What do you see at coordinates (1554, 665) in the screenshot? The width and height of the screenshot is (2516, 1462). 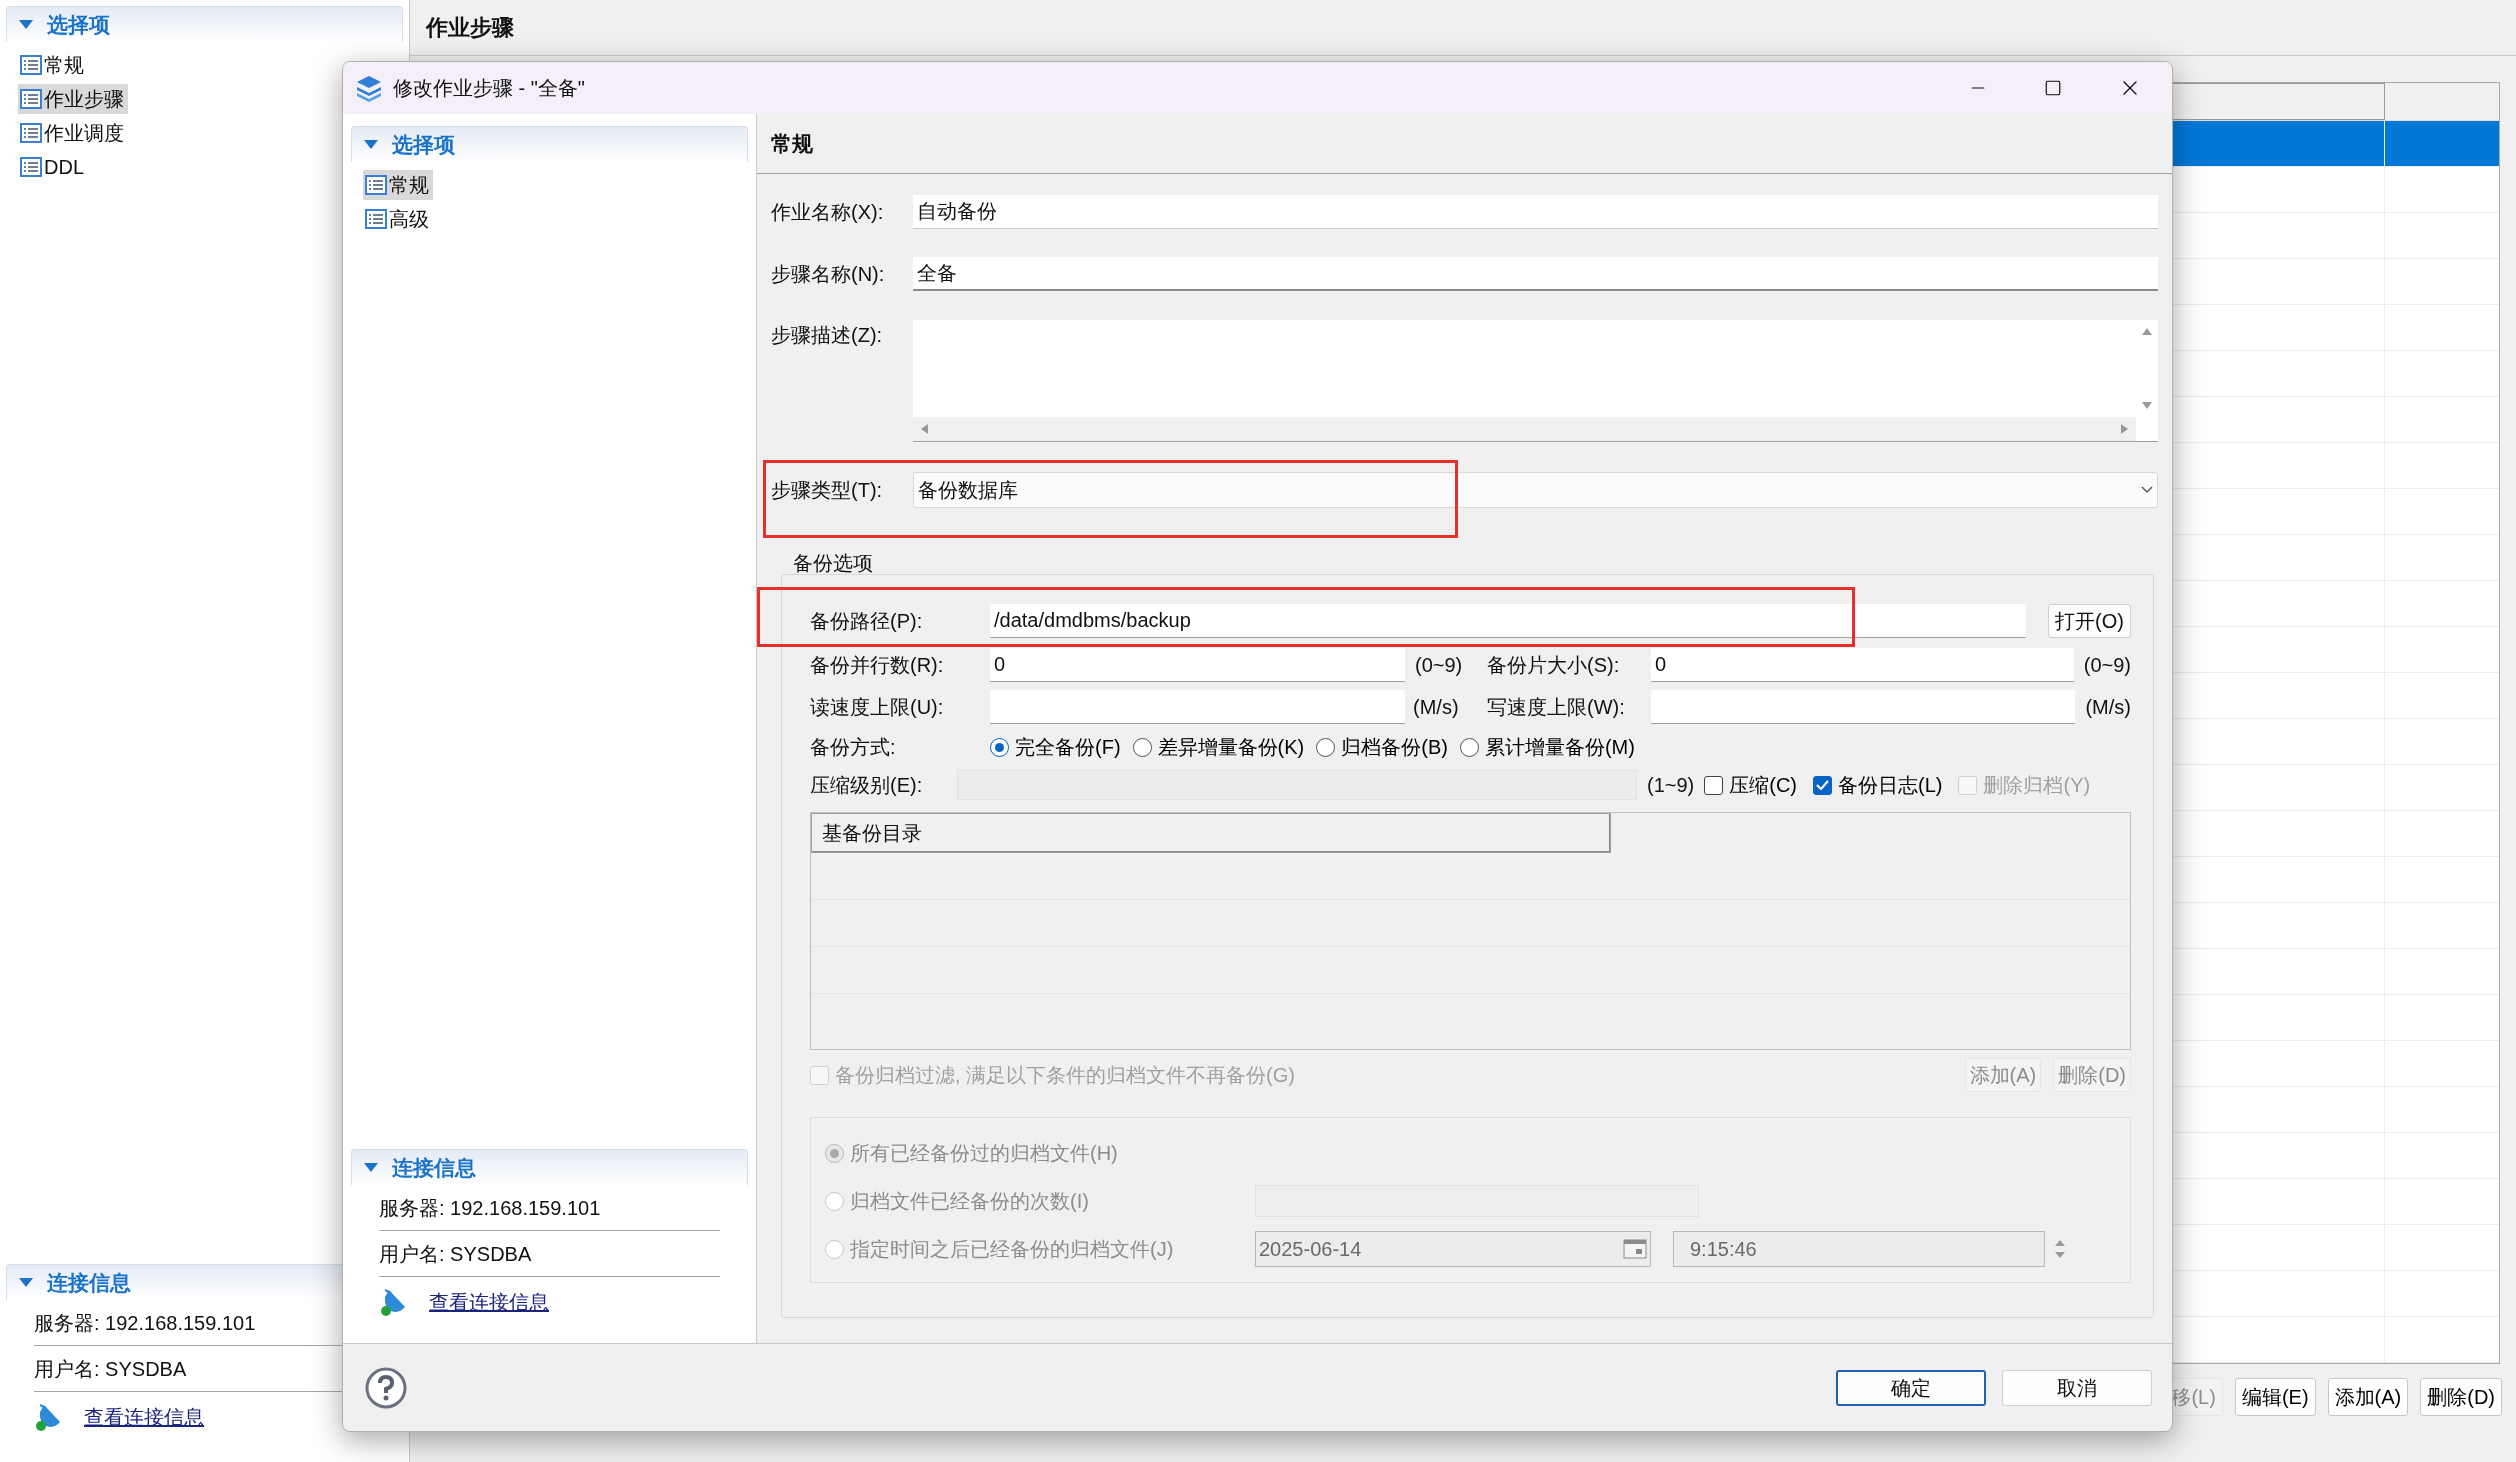 I see `field-label: 备份片大小(S):` at bounding box center [1554, 665].